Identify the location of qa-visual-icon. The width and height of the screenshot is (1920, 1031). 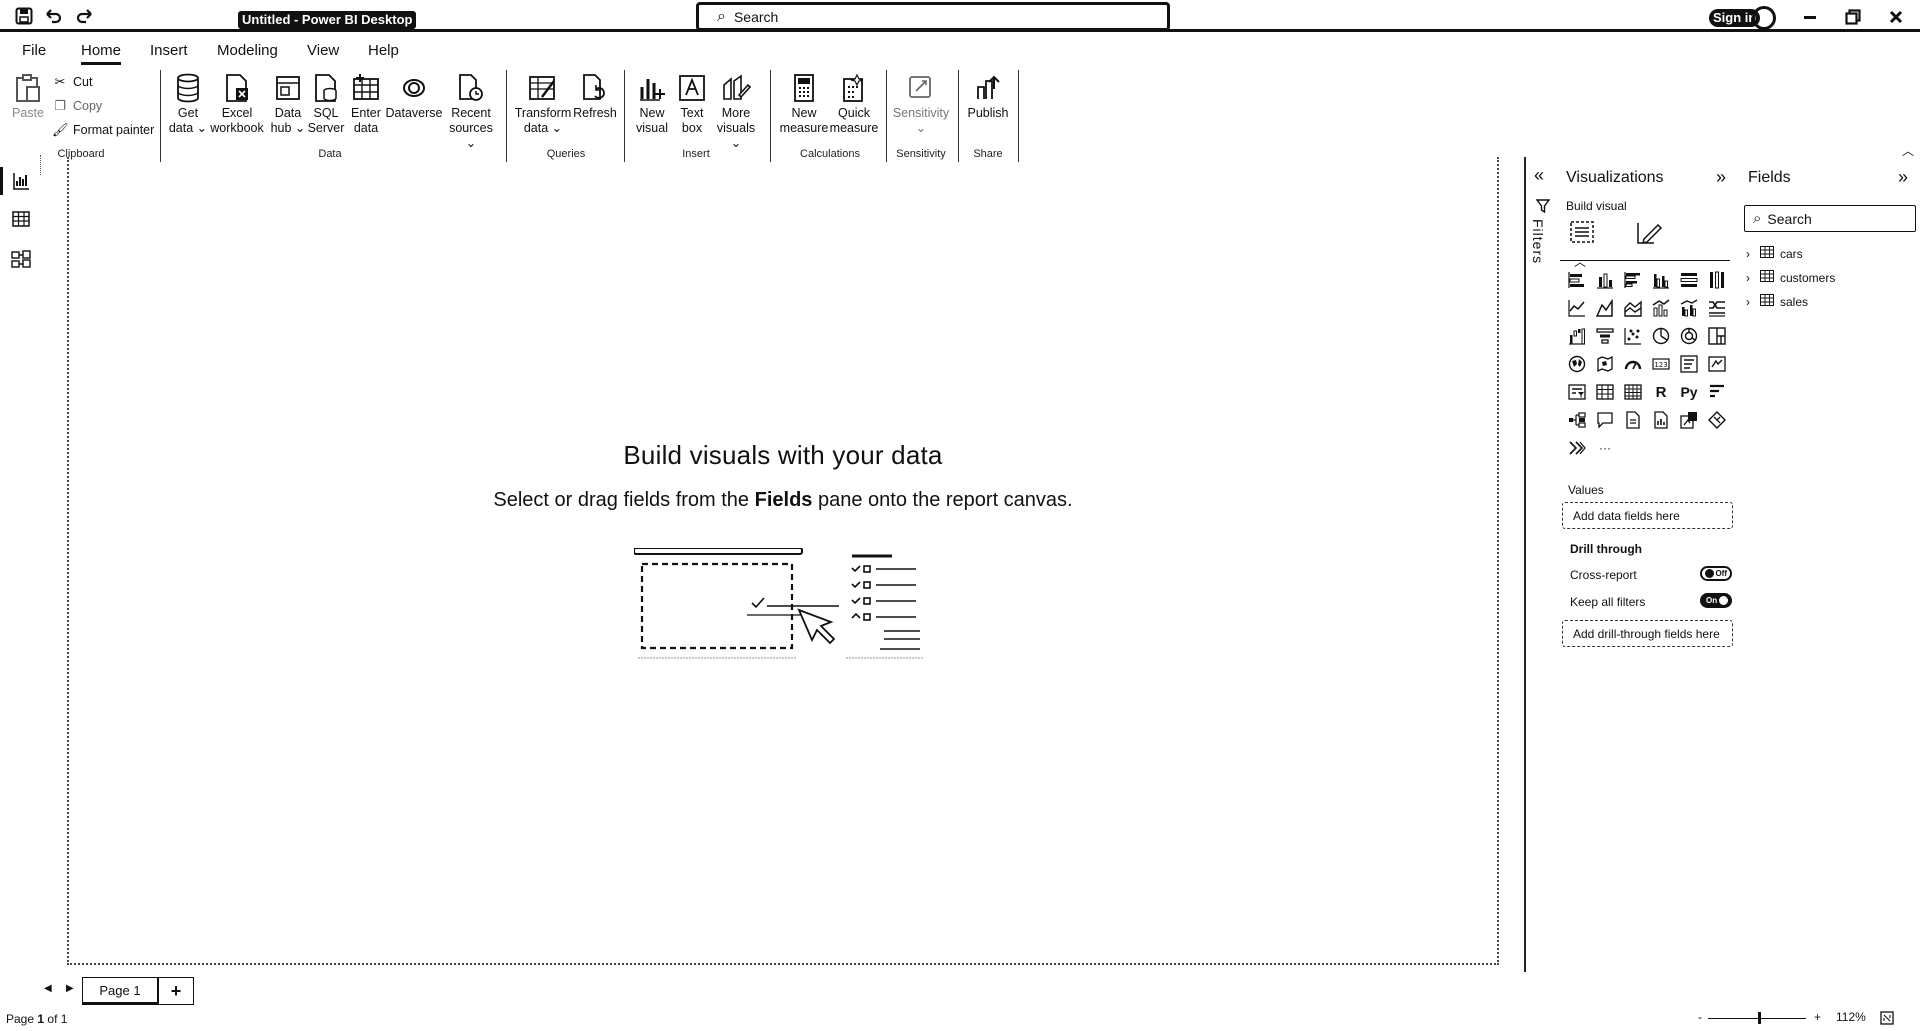
(1605, 420).